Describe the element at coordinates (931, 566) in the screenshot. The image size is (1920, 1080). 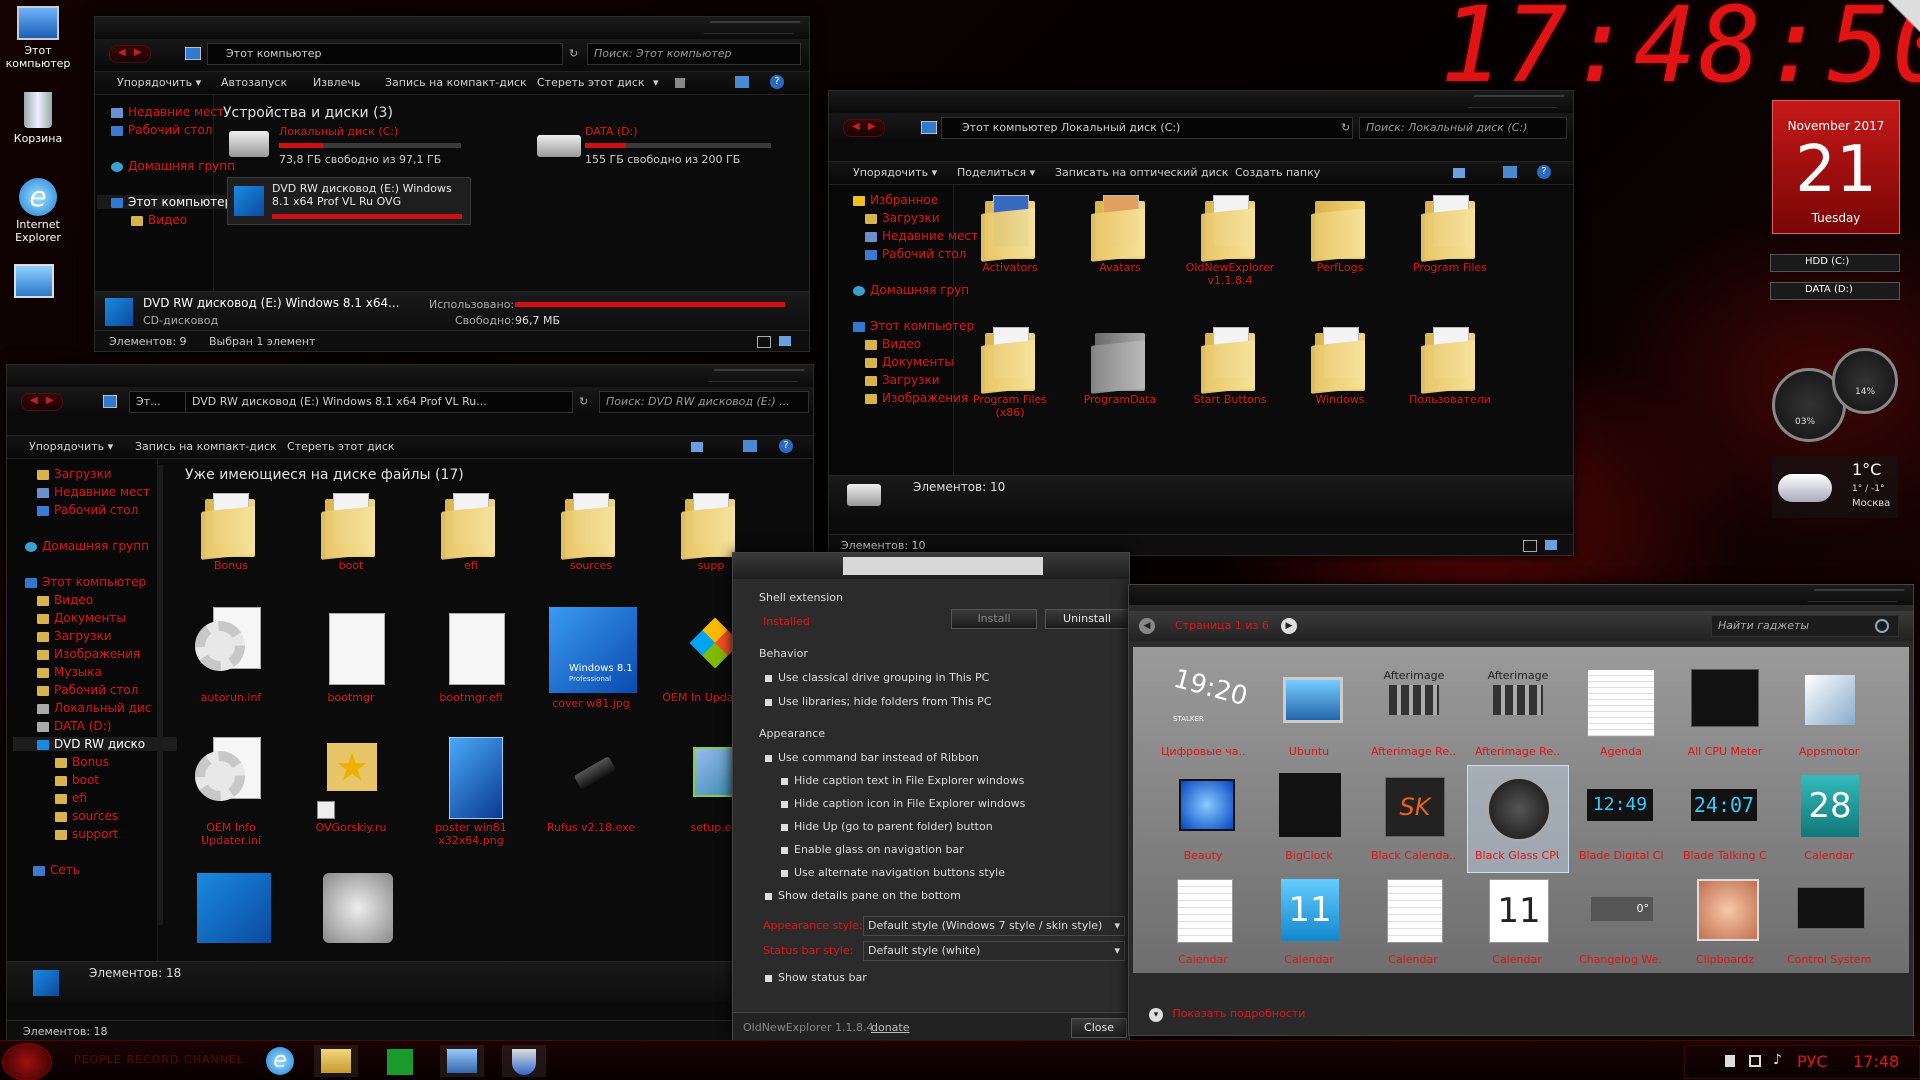
I see `dialog-title-bar` at that location.